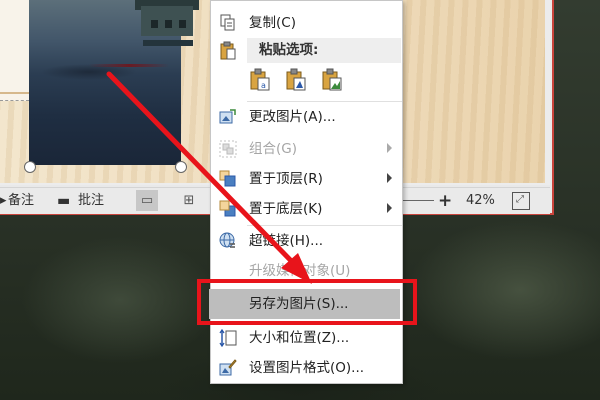  I want to click on highlight-box, so click(307, 302).